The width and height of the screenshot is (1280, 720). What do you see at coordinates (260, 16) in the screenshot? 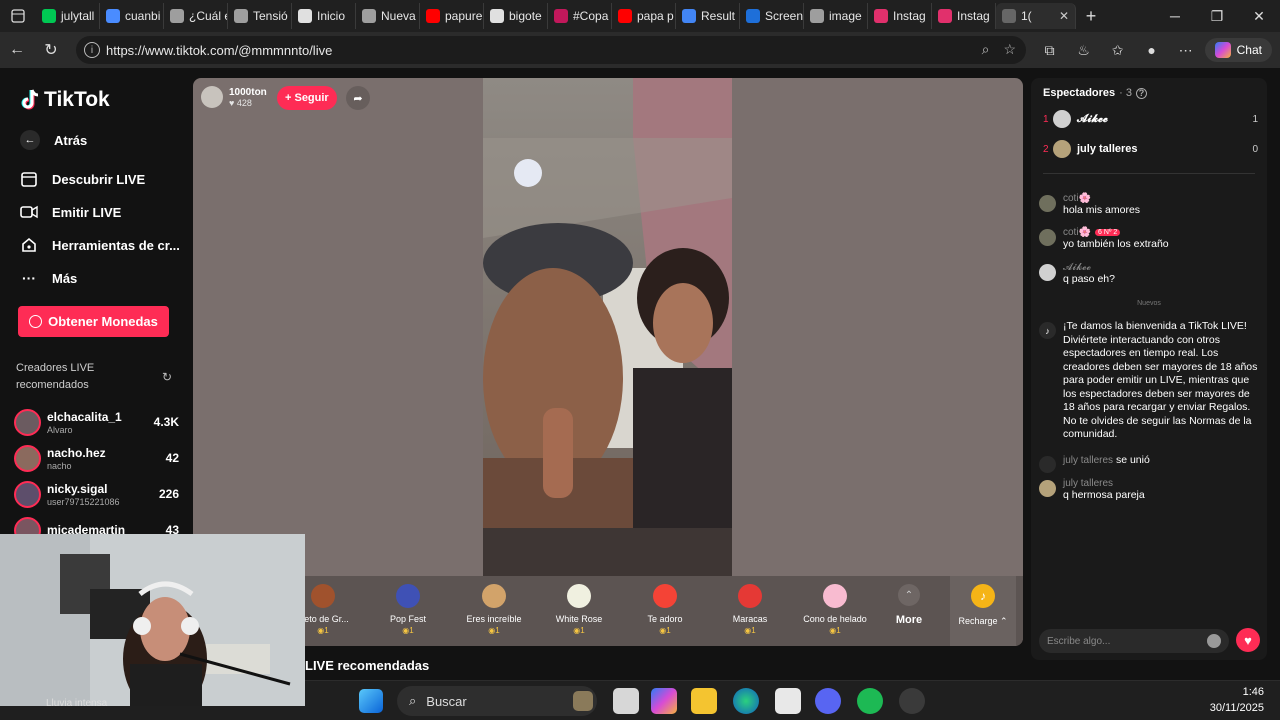
I see `browser-tab: Tensió` at bounding box center [260, 16].